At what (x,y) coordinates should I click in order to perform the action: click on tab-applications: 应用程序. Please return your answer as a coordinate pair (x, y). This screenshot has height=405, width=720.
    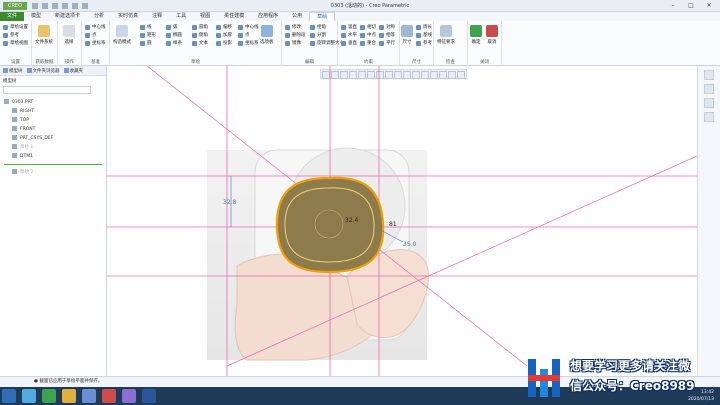
    Looking at the image, I should click on (268, 16).